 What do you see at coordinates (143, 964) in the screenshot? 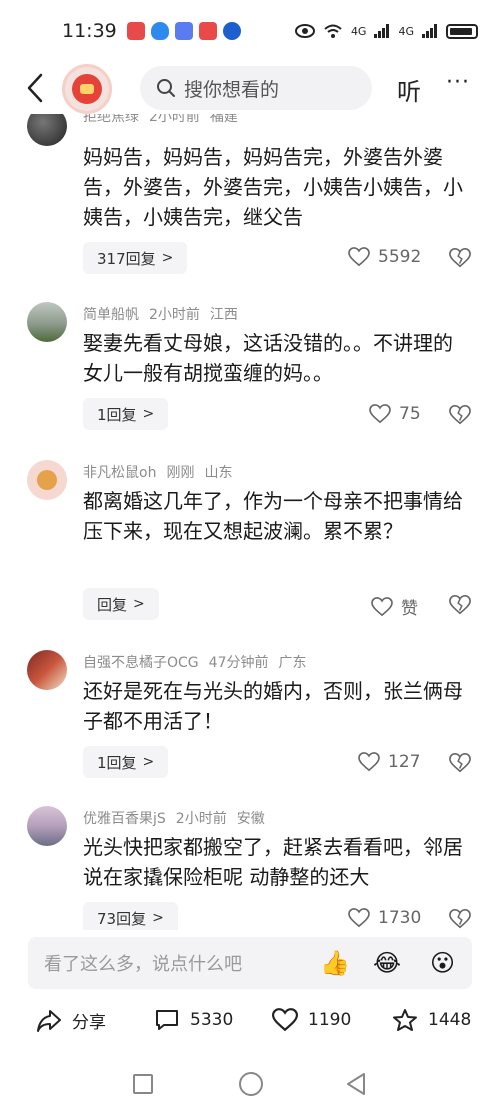
I see `comment-input-placeholder: 看了这么多，说点什么吧` at bounding box center [143, 964].